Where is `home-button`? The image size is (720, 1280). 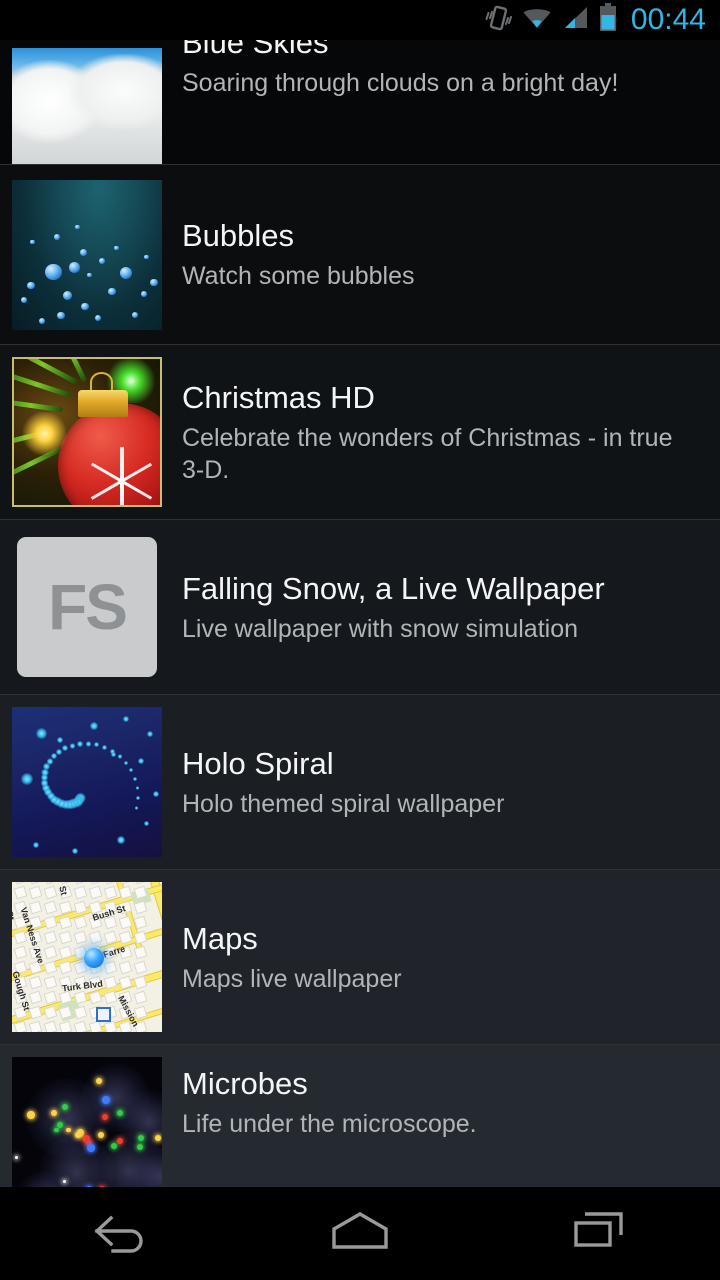 home-button is located at coordinates (360, 1233).